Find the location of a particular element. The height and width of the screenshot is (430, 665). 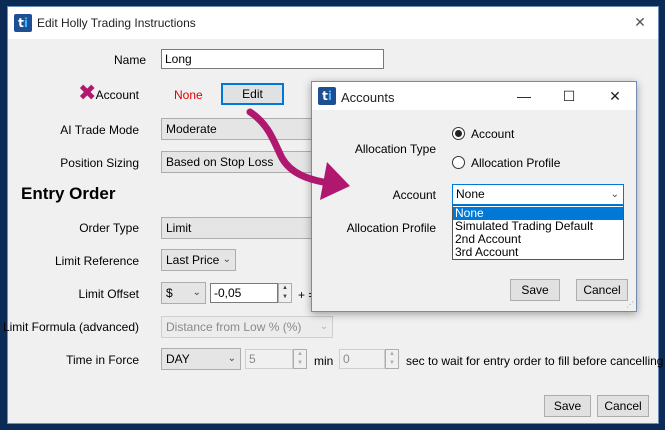

limit-reference-select: Last Price ⌄ is located at coordinates (198, 260).